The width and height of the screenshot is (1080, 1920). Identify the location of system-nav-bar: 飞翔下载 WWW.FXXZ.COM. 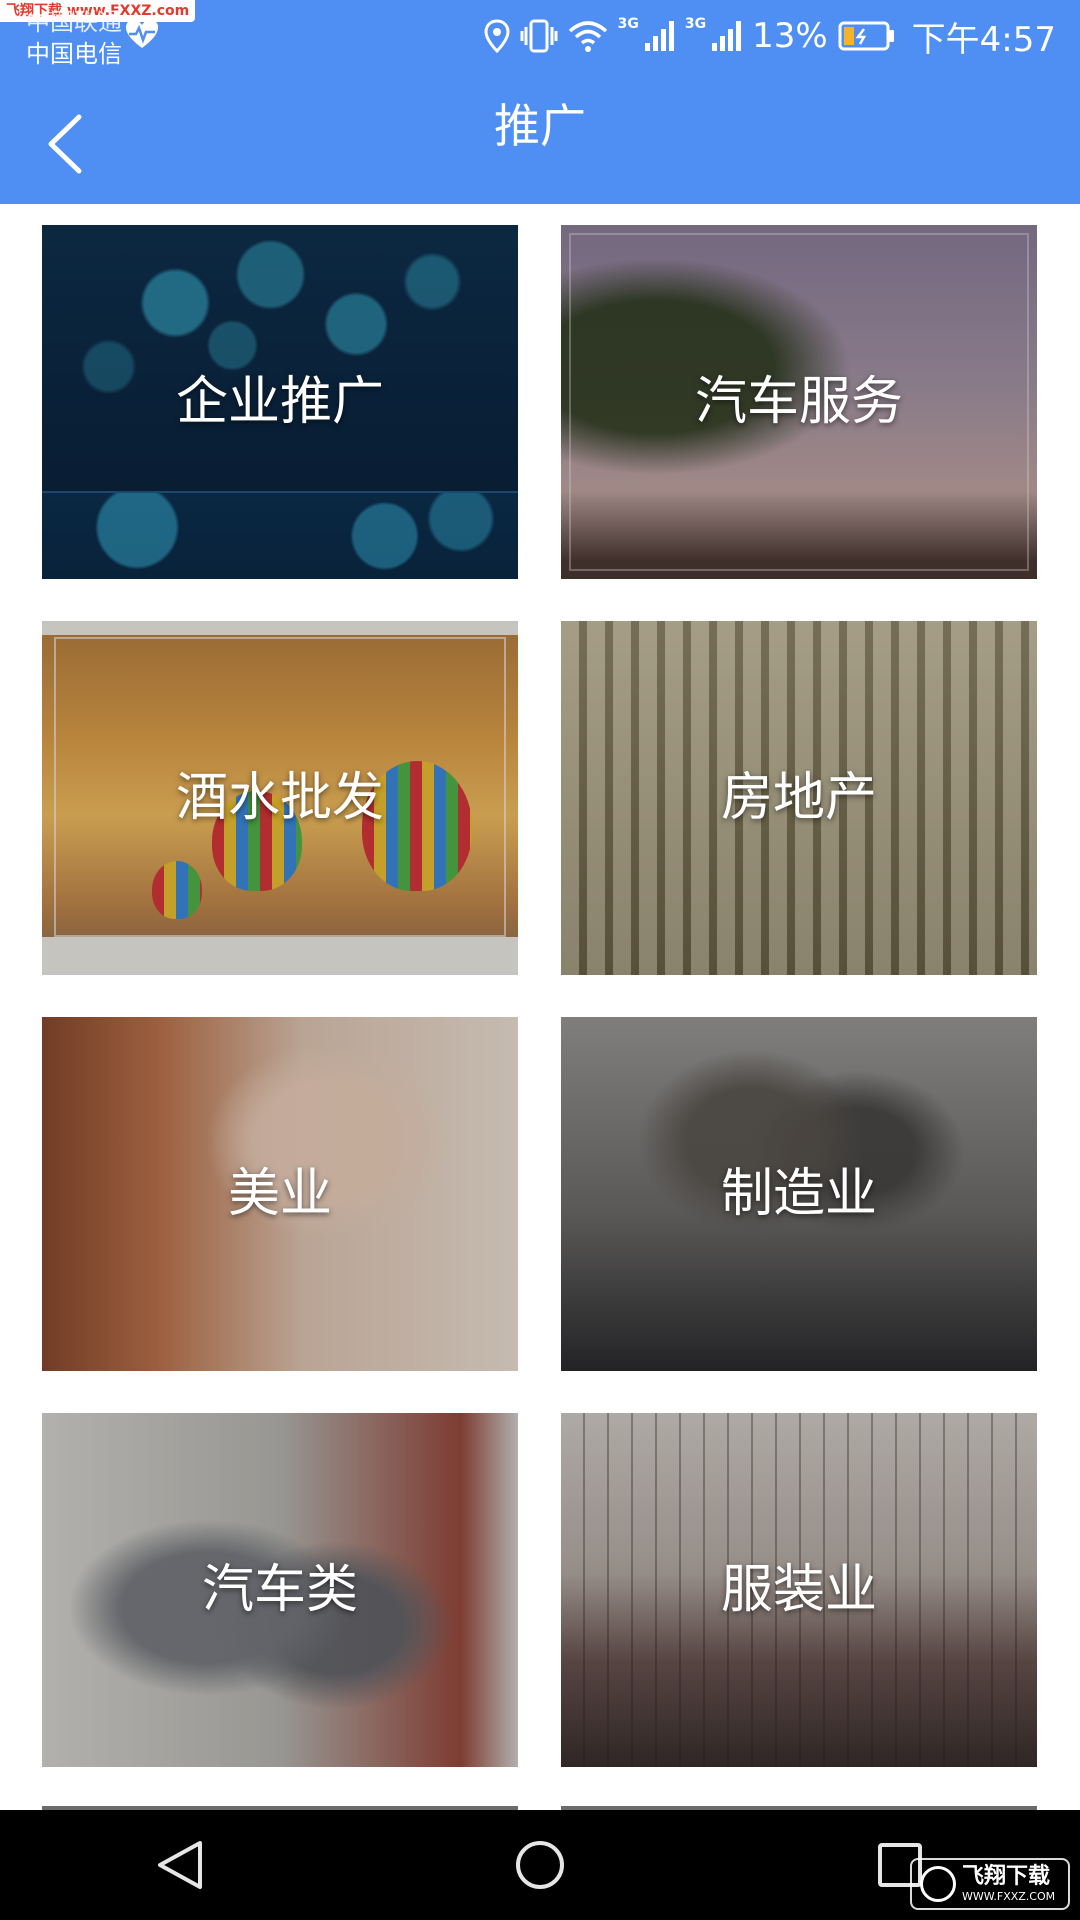
(540, 1865).